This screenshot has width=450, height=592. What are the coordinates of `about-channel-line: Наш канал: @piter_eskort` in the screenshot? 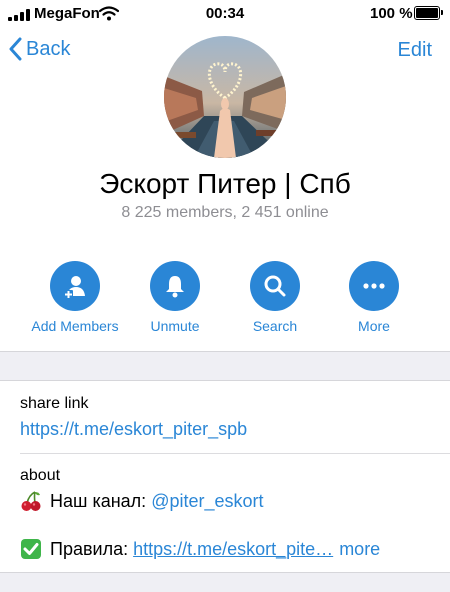 It's located at (142, 501).